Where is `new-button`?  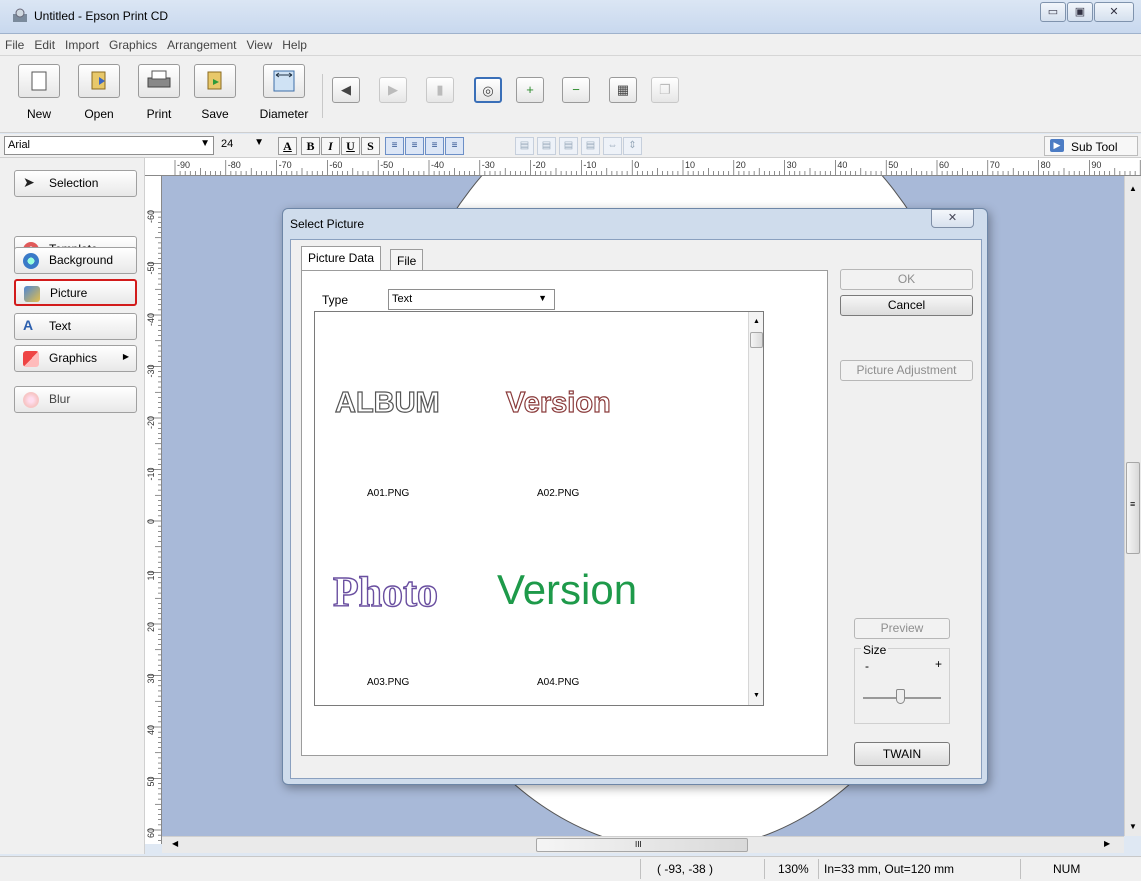
new-button is located at coordinates (39, 81).